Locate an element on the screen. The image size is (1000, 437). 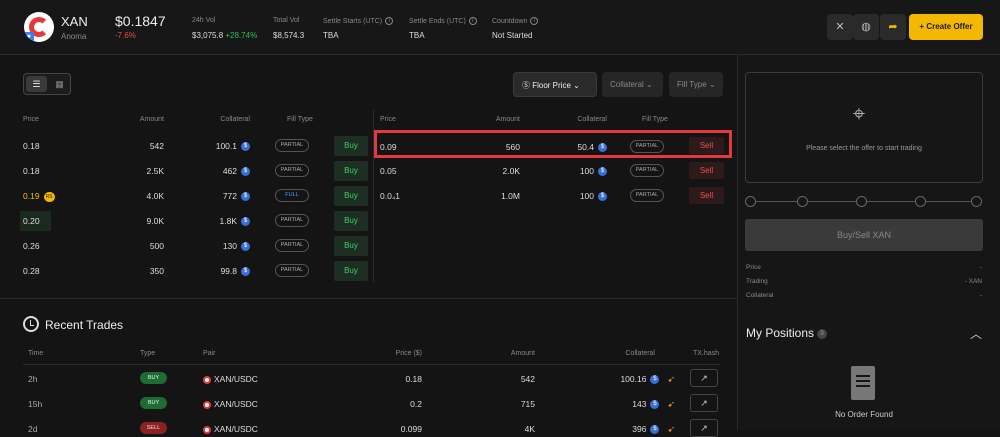
pointer-click-icon: ⌖ is located at coordinates (859, 113).